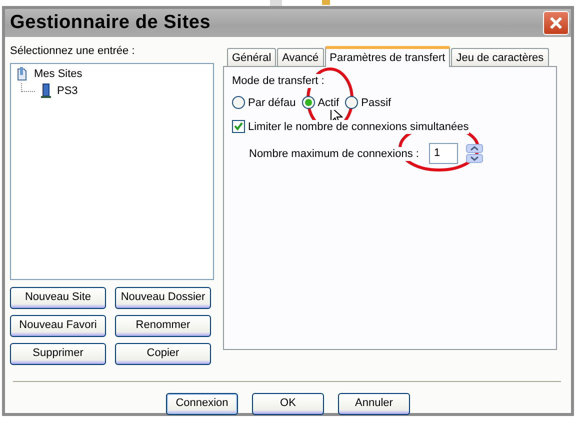 Image resolution: width=584 pixels, height=424 pixels. What do you see at coordinates (28, 87) in the screenshot?
I see `tree-line` at bounding box center [28, 87].